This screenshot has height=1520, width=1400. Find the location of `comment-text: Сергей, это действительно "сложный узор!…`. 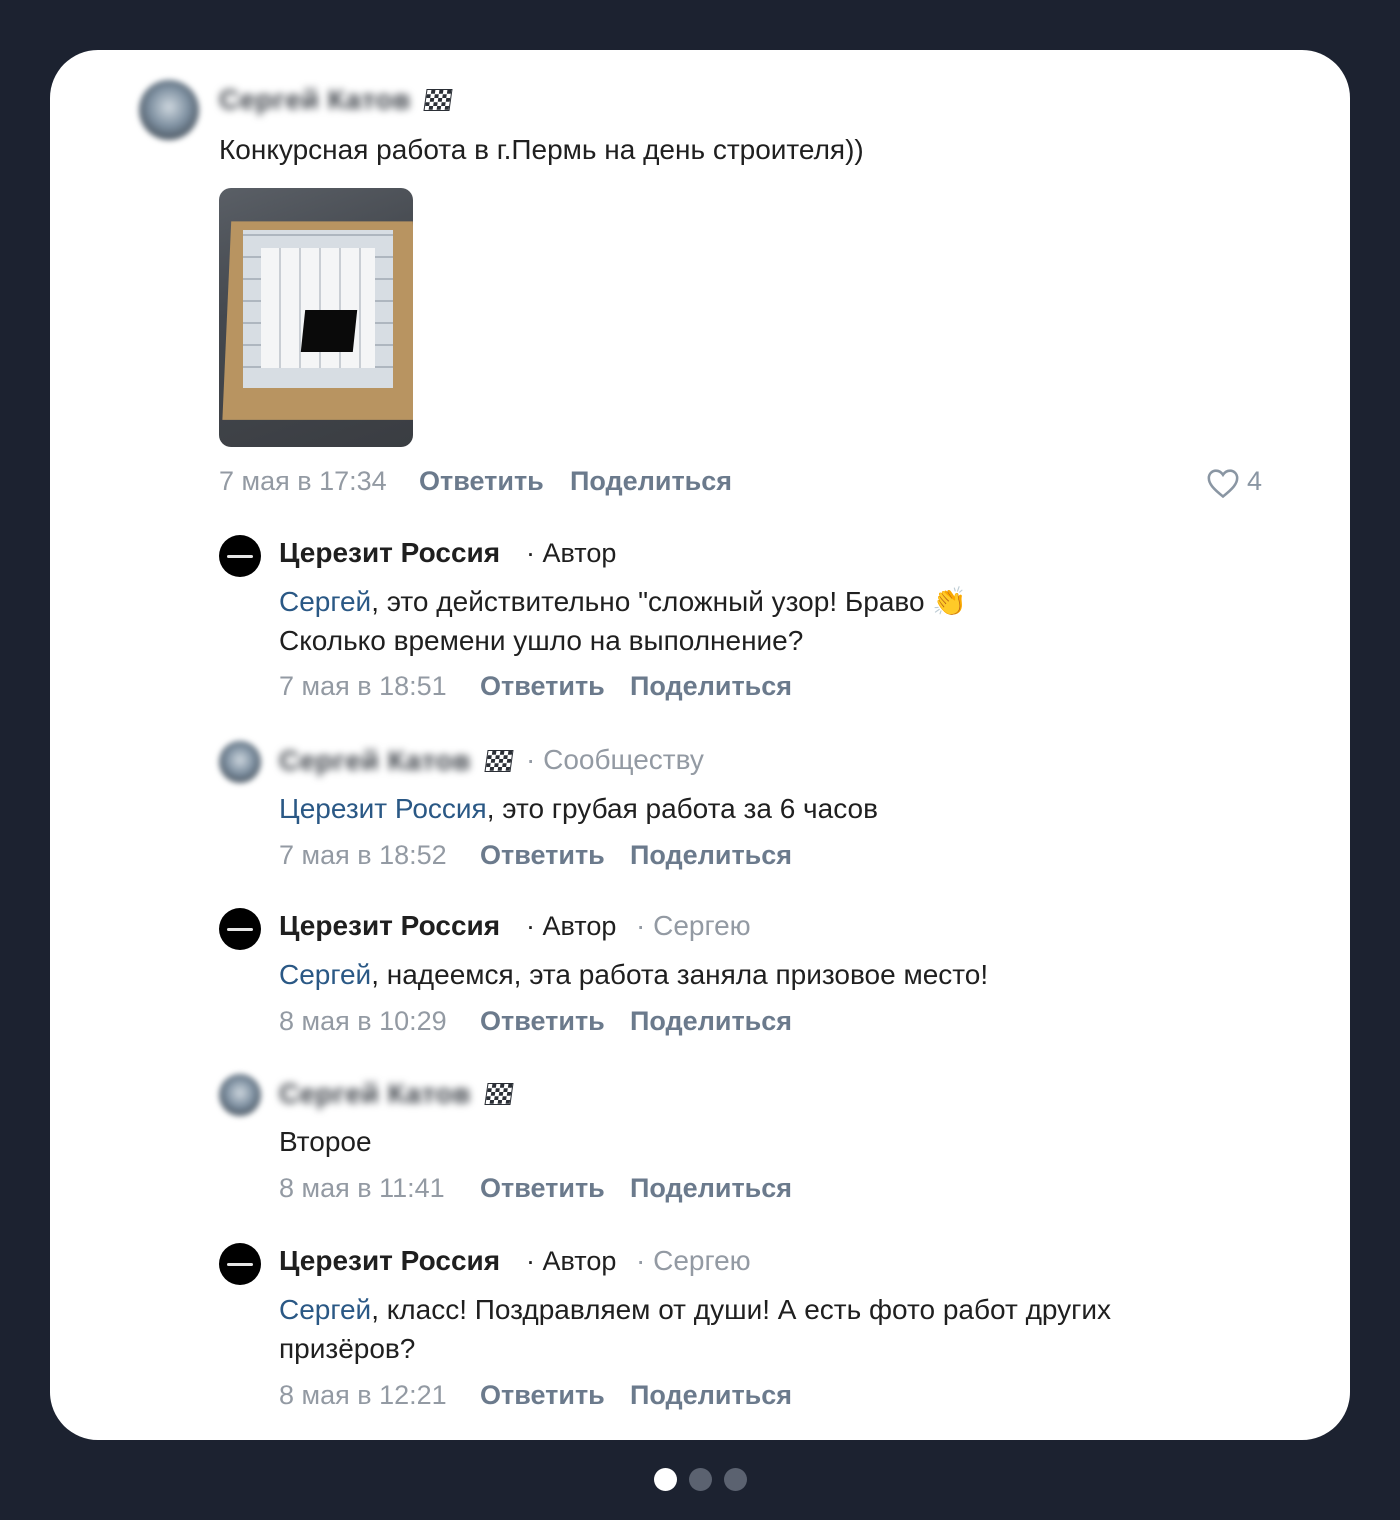

comment-text: Сергей, это действительно "сложный узор!… is located at coordinates (623, 601).